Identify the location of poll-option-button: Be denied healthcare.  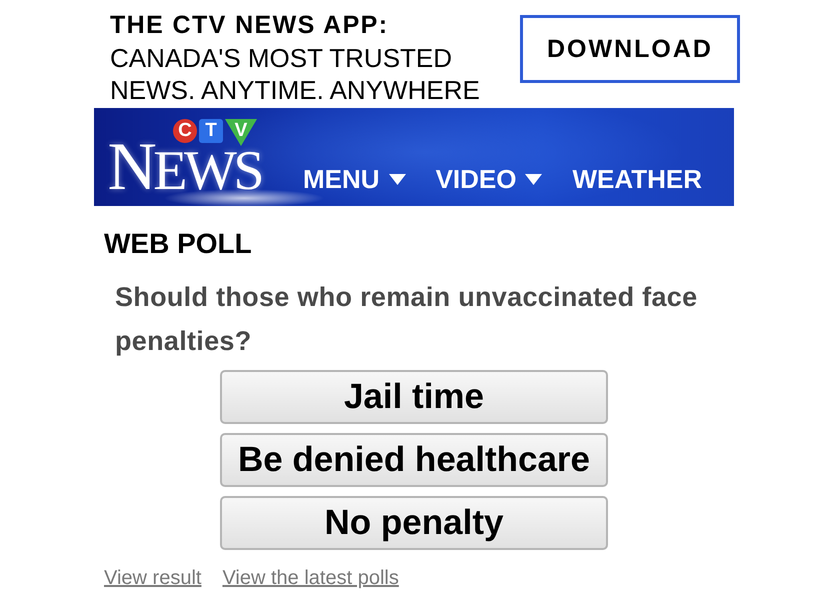
(414, 460).